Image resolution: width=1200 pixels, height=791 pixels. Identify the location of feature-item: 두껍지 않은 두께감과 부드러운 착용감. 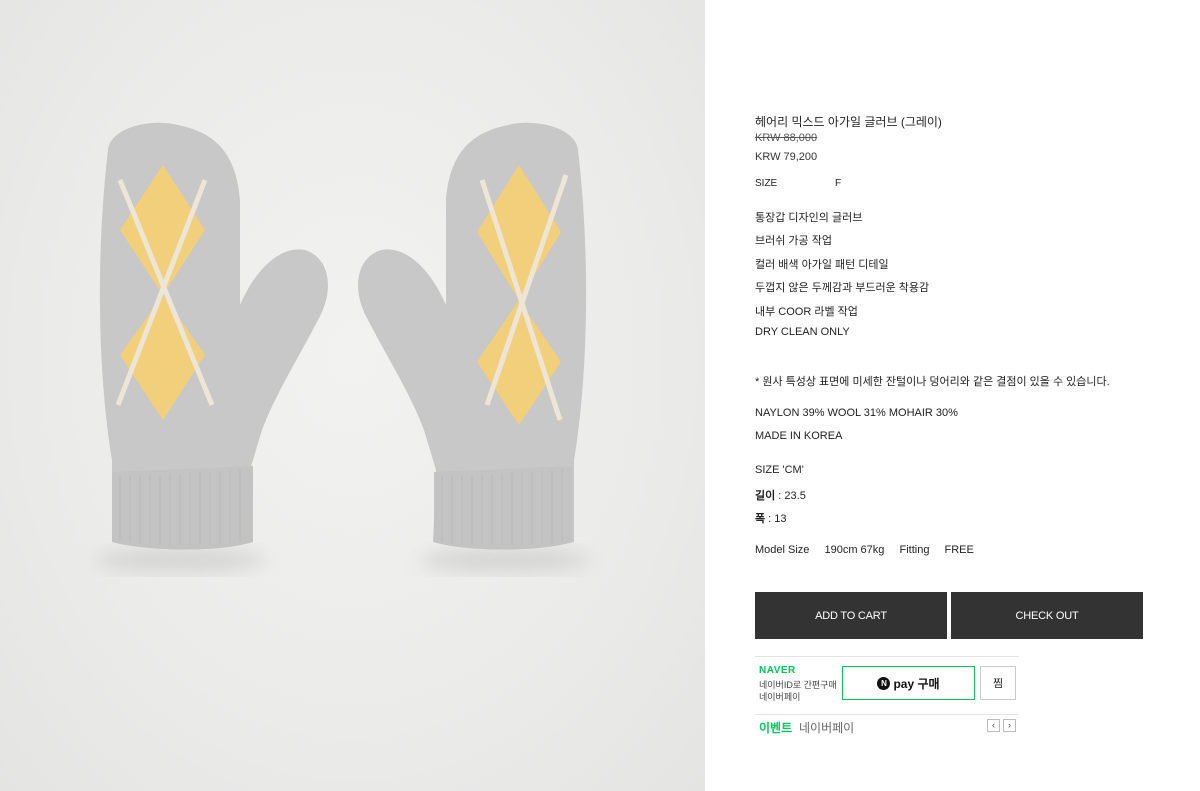
(842, 288).